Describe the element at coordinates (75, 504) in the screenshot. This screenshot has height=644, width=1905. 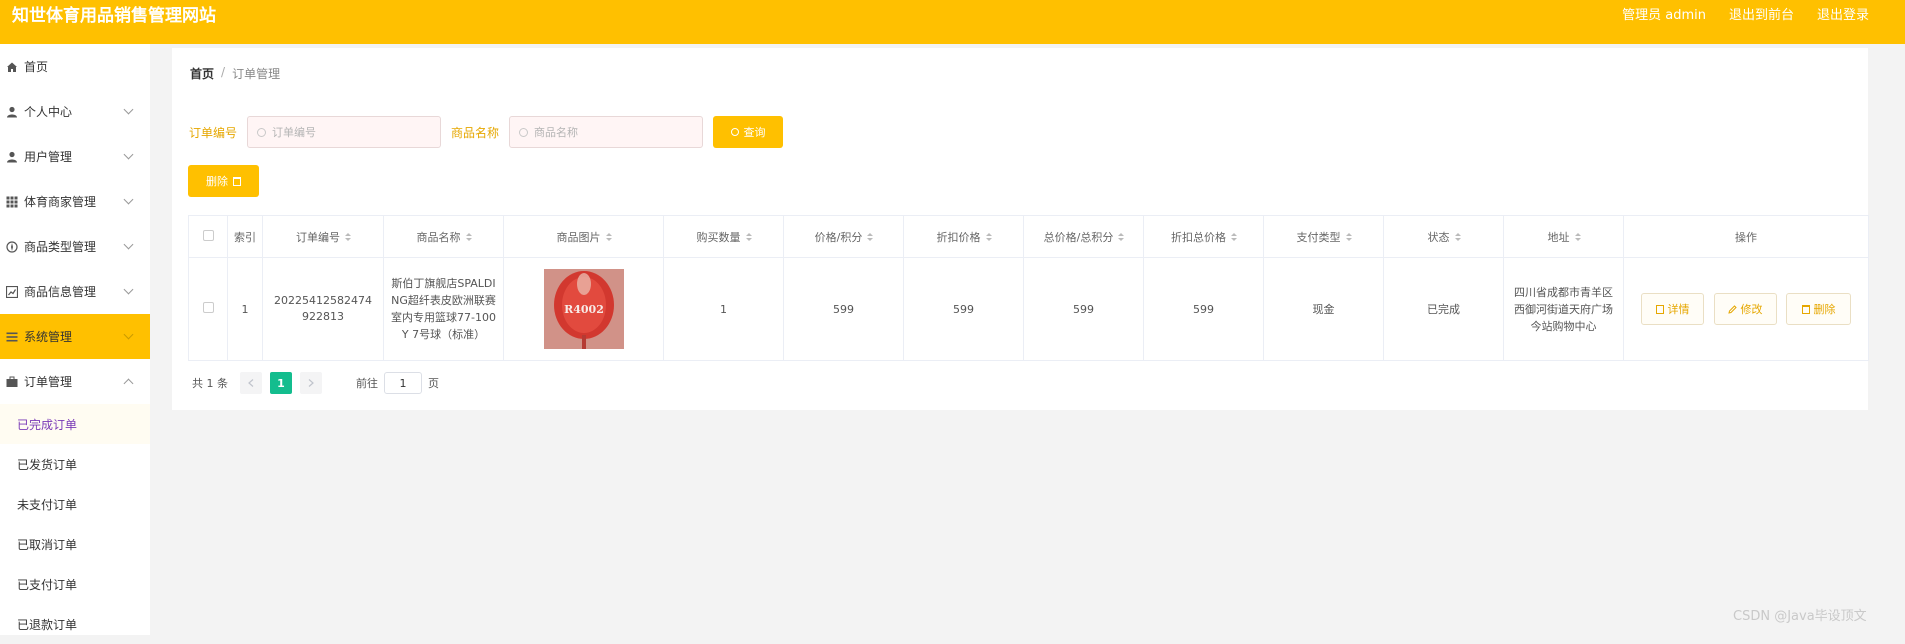
I see `sidebar-subitem-unpaid-orders: 未支付订单` at that location.